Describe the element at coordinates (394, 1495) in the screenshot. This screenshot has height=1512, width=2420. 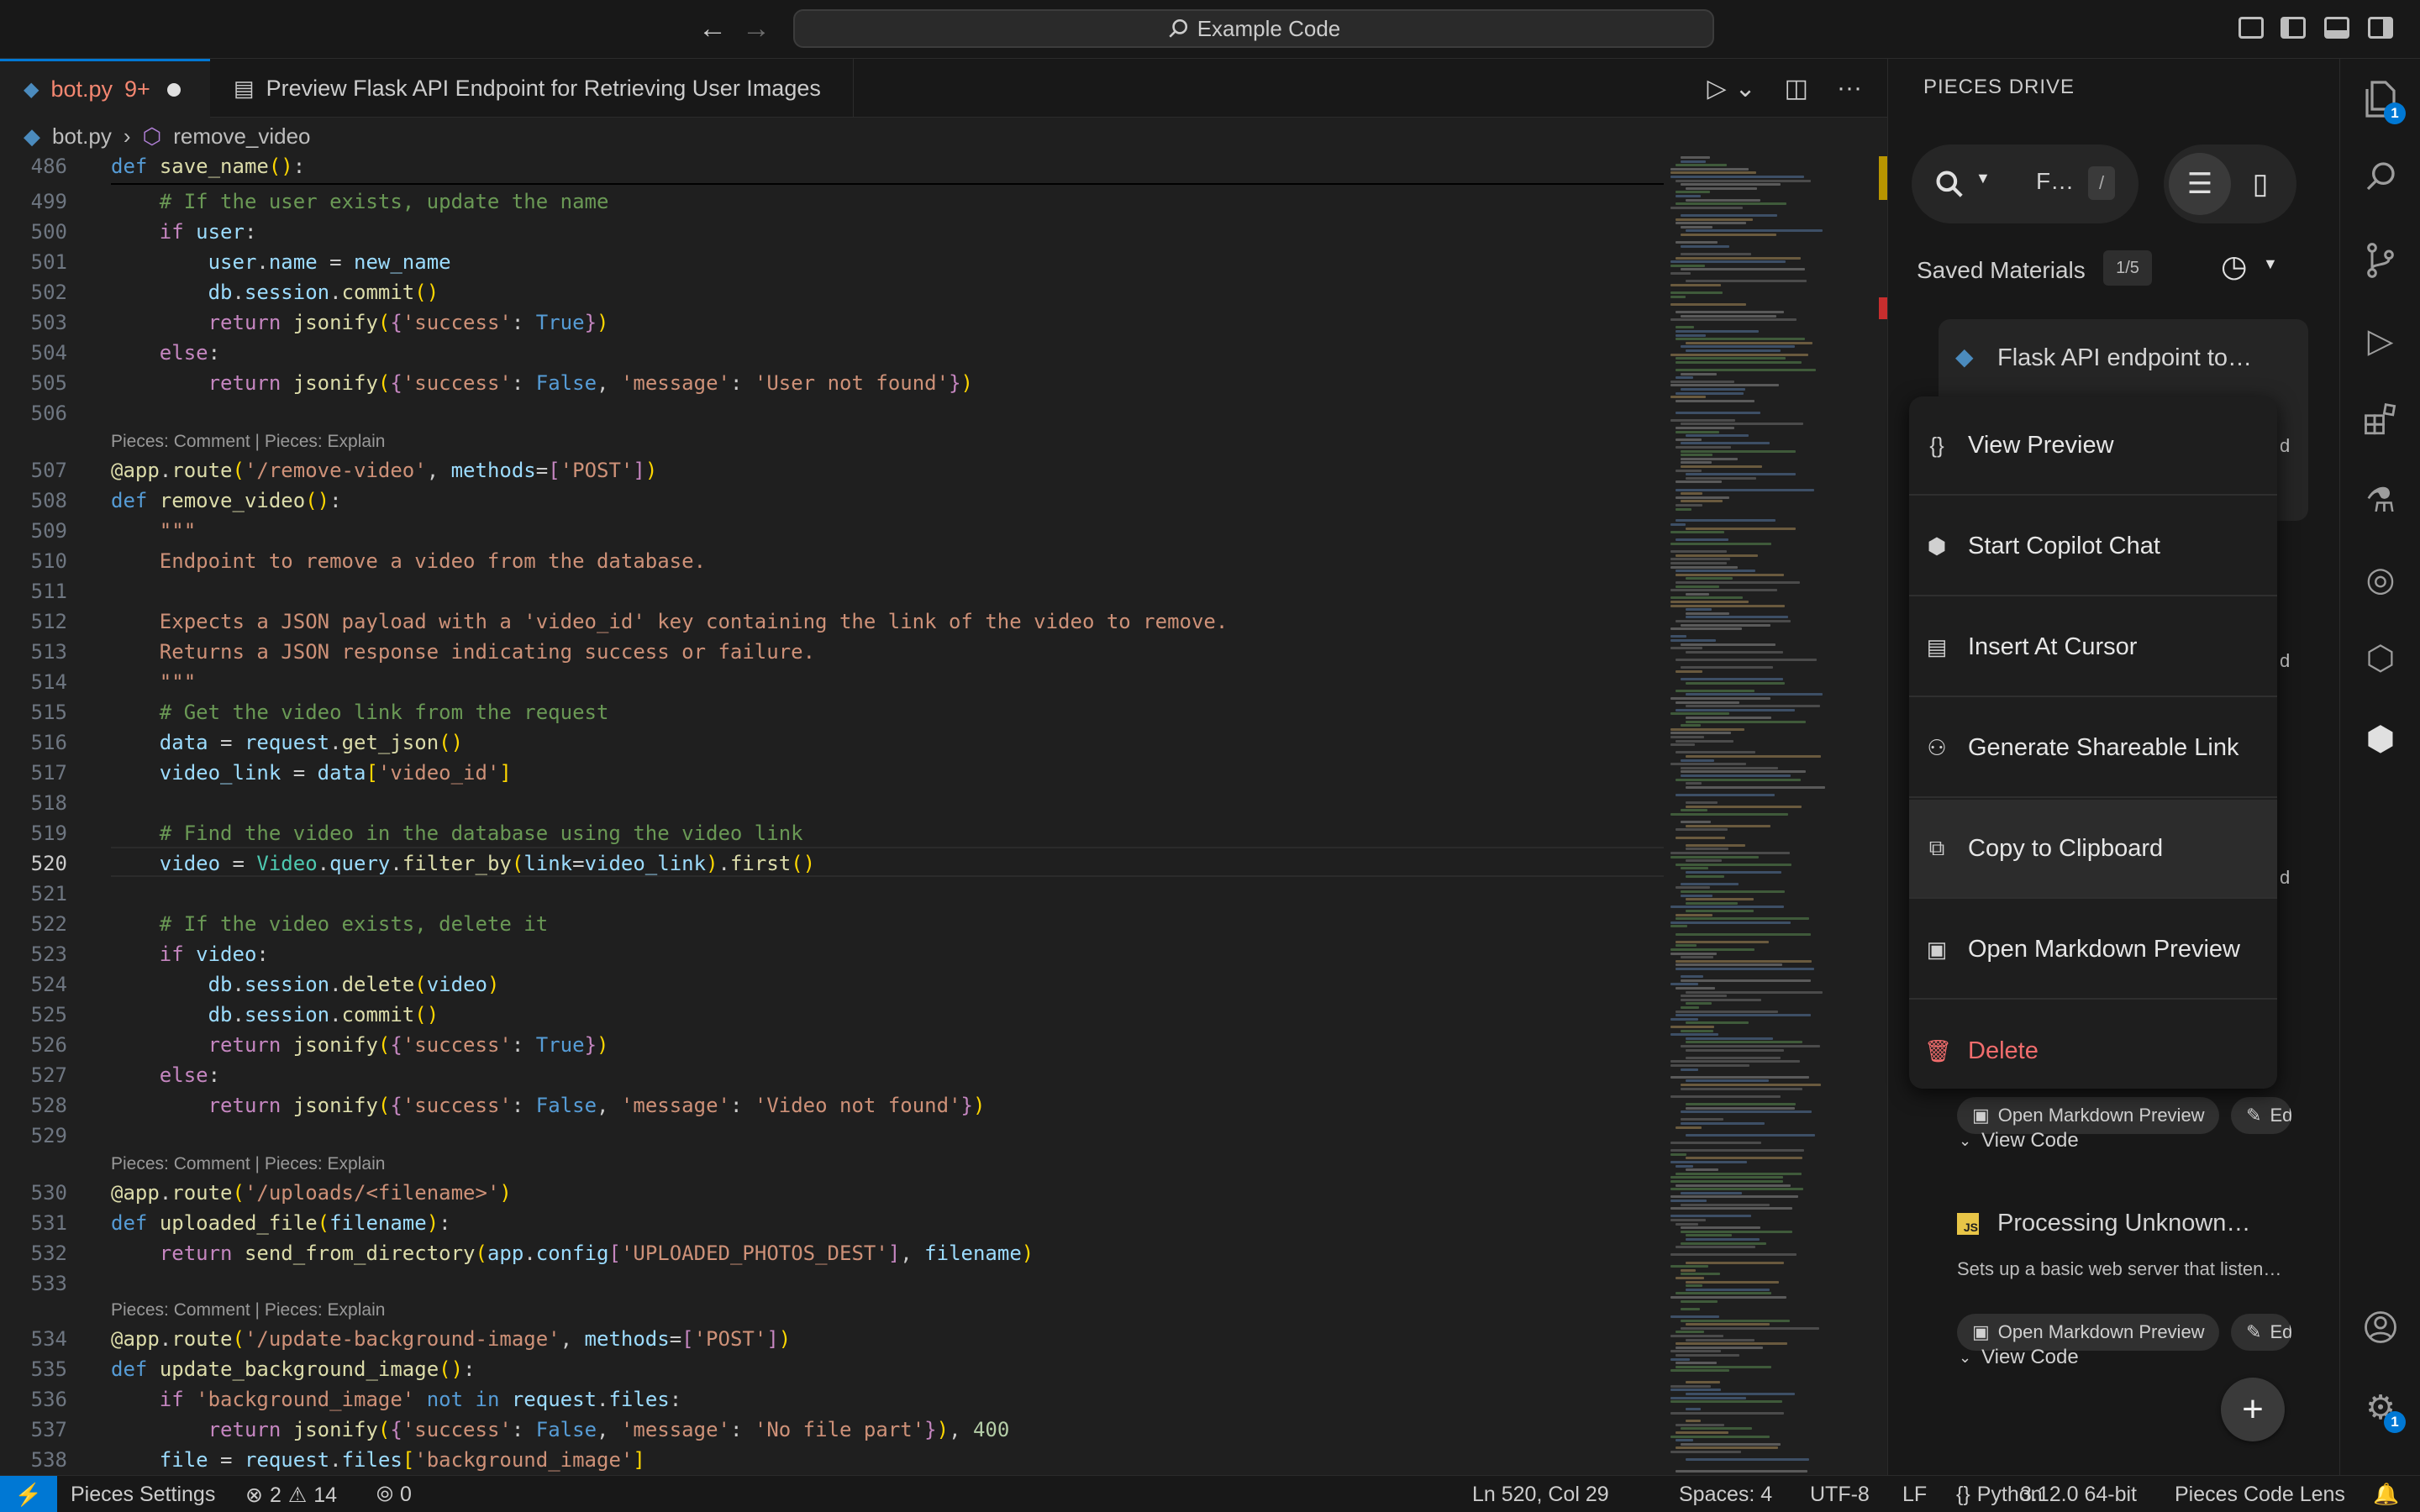
I see `ports-item: ⦾ 0` at that location.